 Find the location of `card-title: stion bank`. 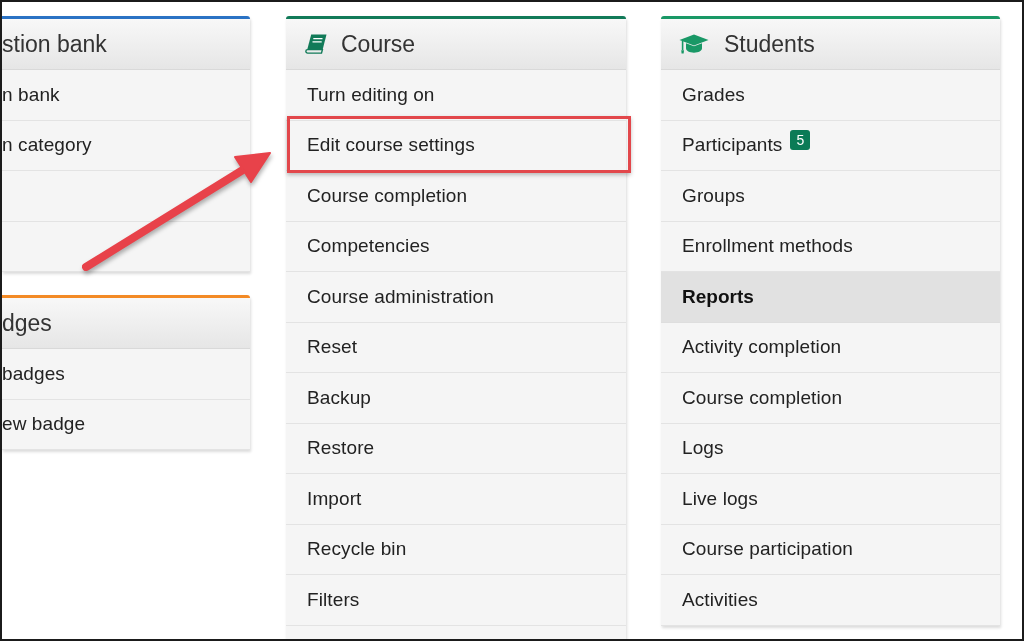

card-title: stion bank is located at coordinates (54, 44).